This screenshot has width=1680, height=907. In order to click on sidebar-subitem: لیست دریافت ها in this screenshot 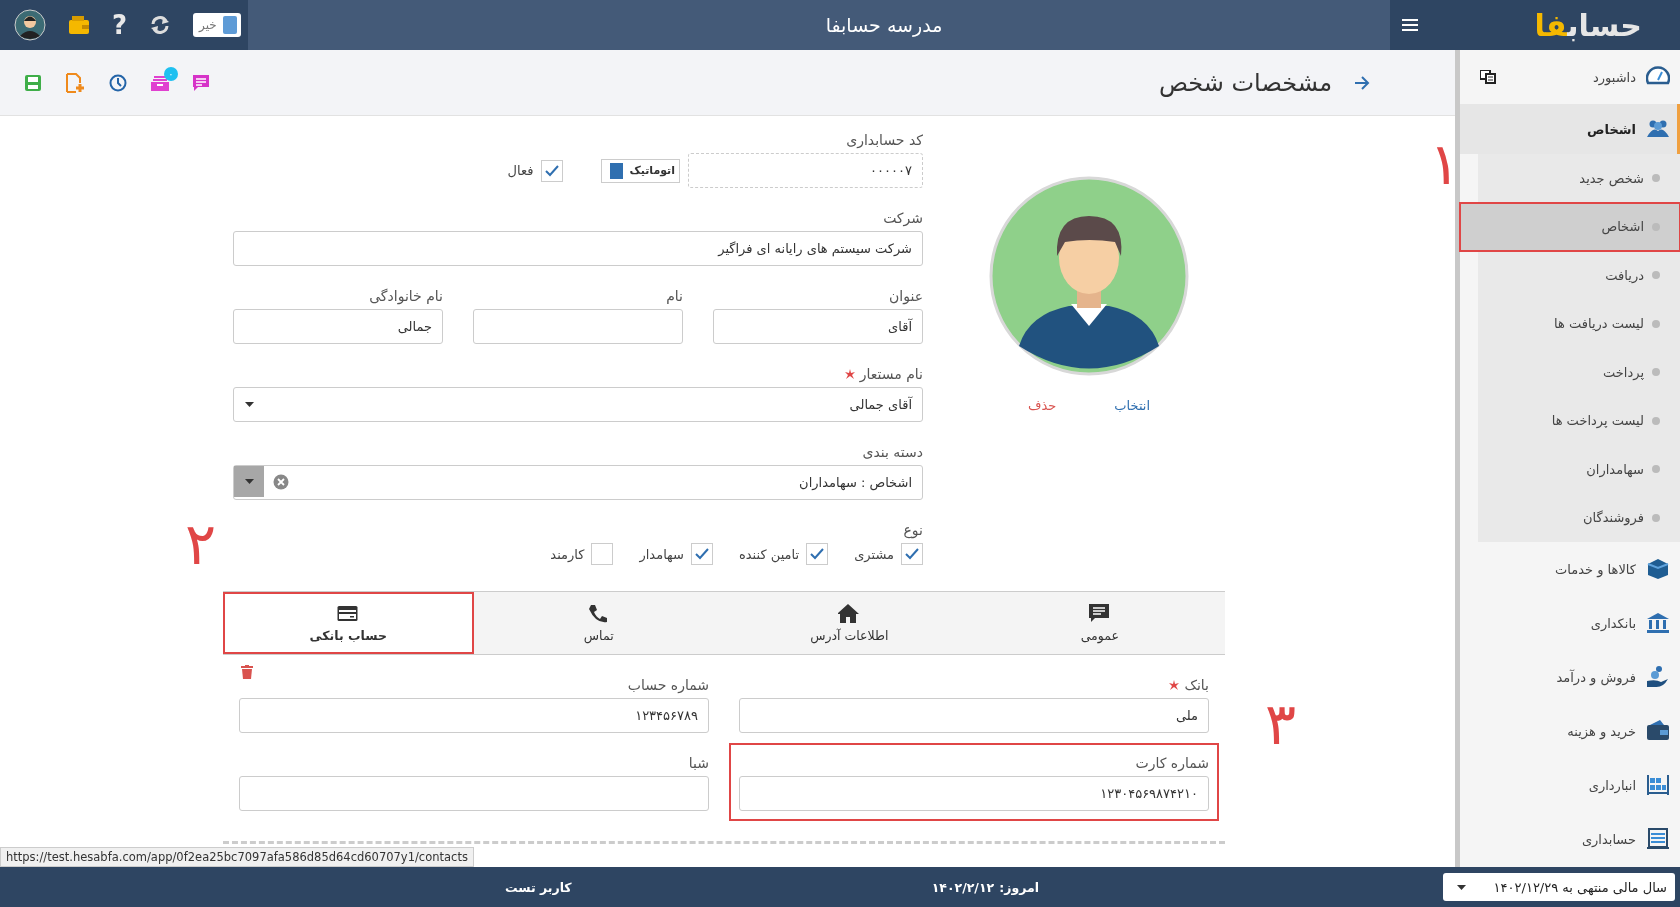, I will do `click(1579, 323)`.